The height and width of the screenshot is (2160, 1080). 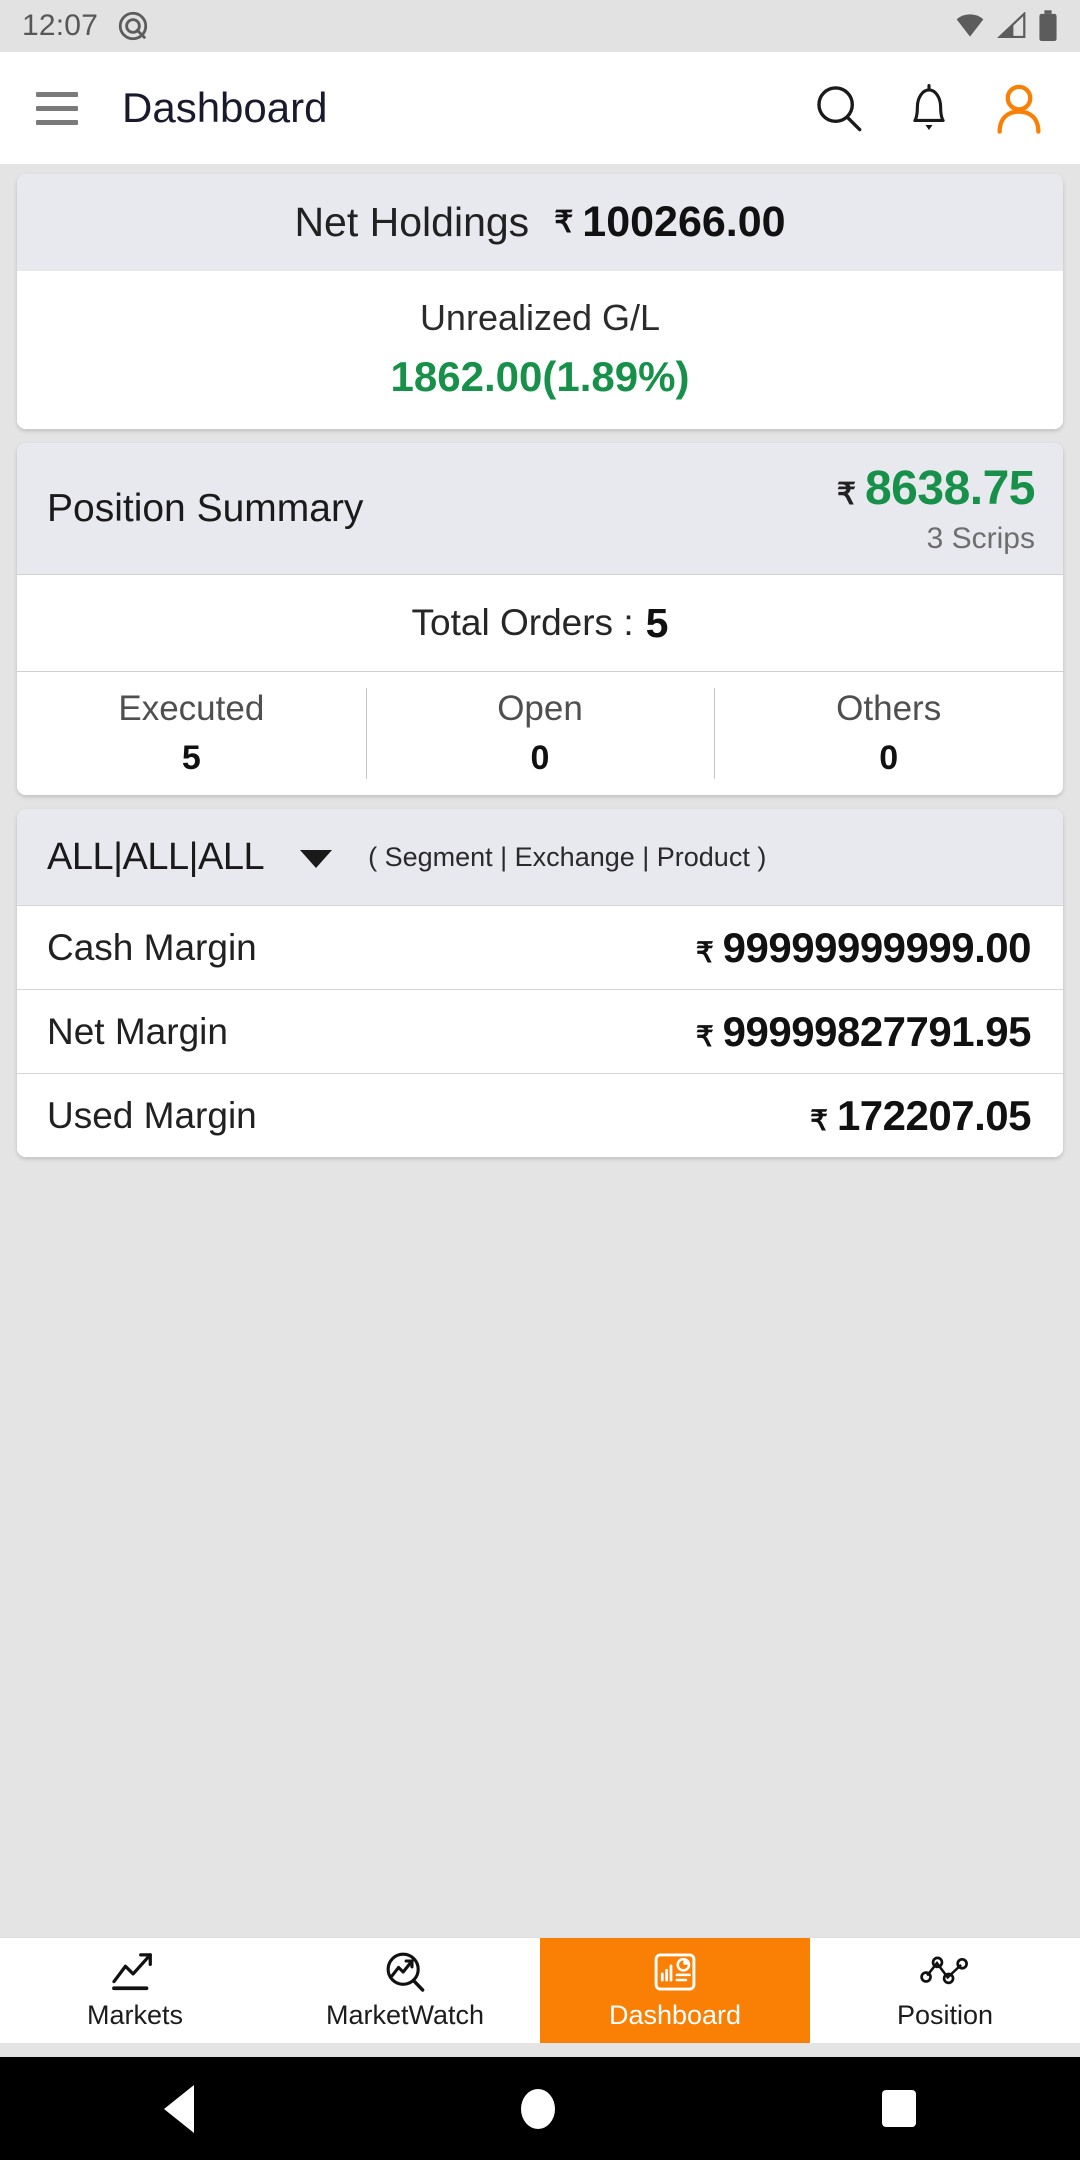 What do you see at coordinates (684, 222) in the screenshot?
I see `net-holdings-value: 100266.00` at bounding box center [684, 222].